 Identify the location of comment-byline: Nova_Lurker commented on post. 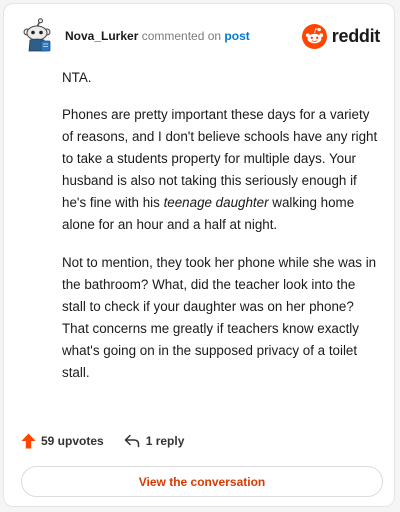
(157, 36).